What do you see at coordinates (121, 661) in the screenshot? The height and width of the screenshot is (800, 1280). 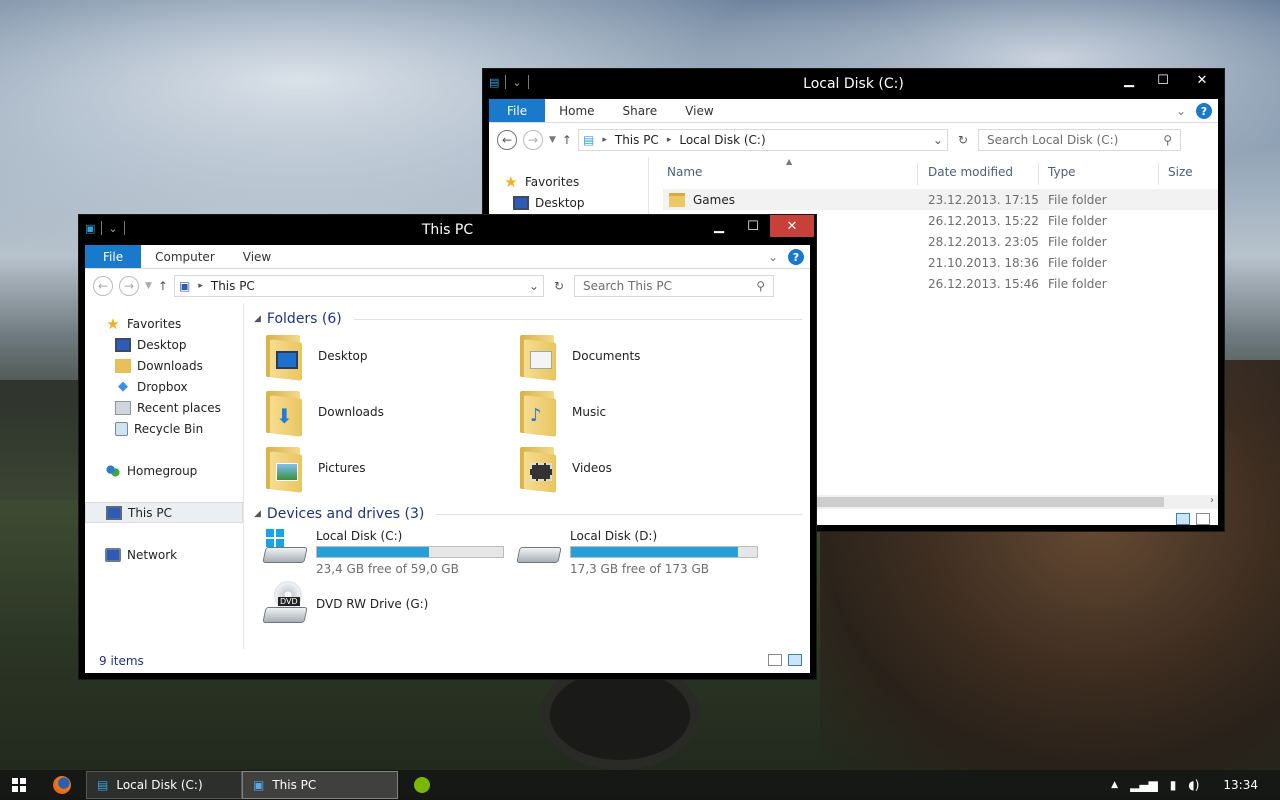 I see `item-count: 9 items` at bounding box center [121, 661].